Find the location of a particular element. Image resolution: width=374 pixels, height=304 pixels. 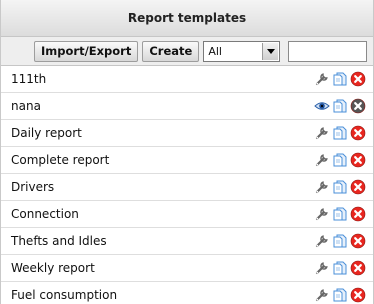

template-row: Complete report is located at coordinates (187, 160).